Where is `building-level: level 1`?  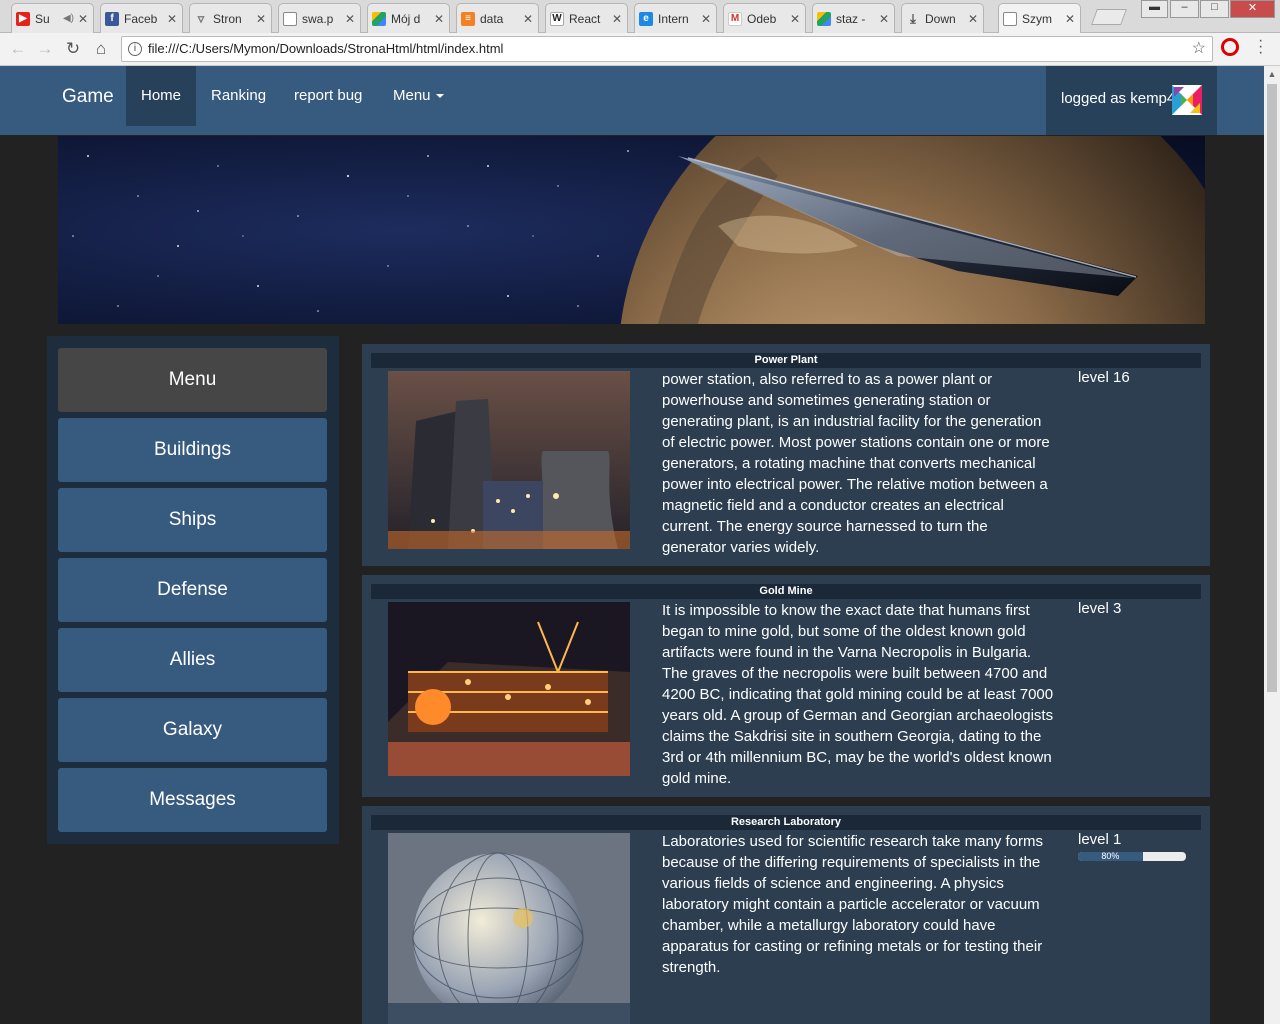
building-level: level 1 is located at coordinates (1100, 839).